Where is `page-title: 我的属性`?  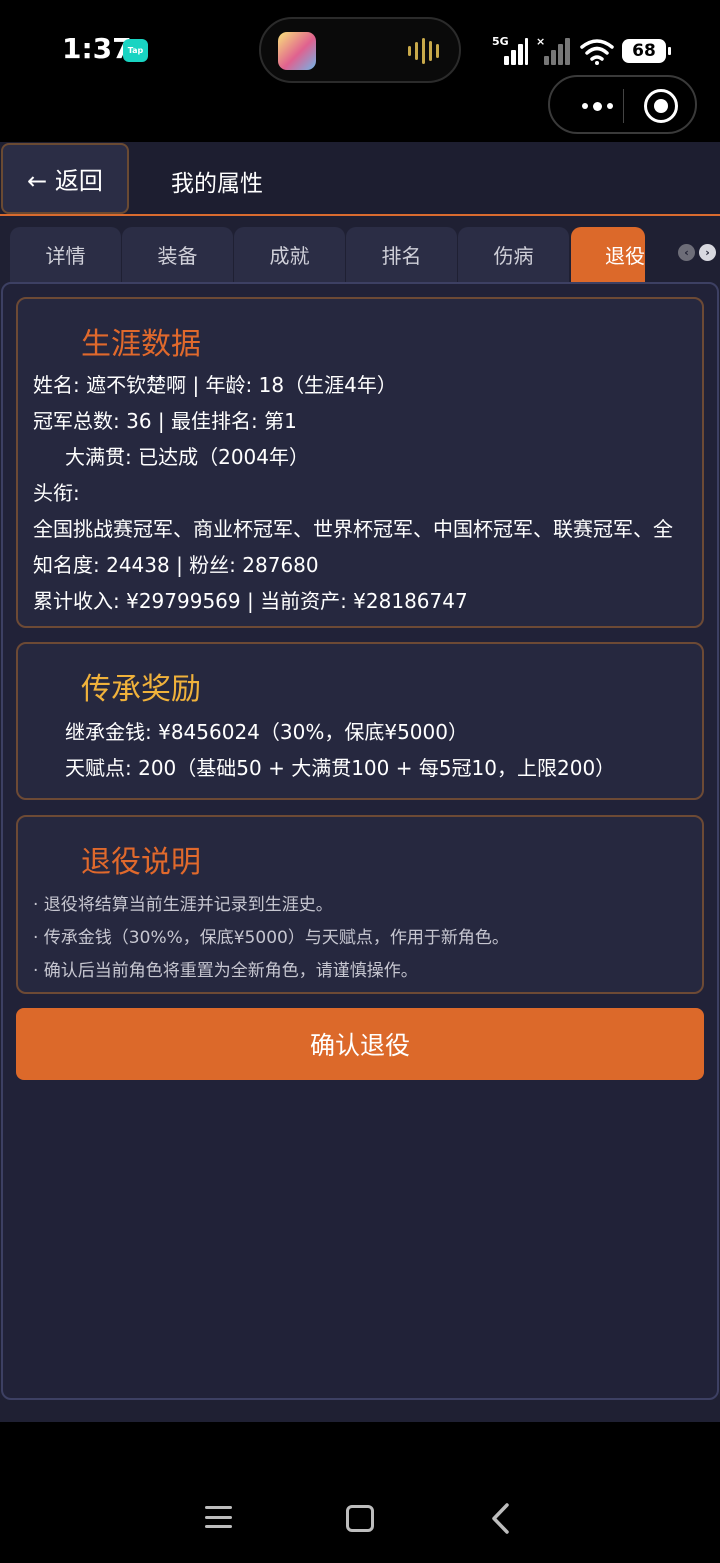 page-title: 我的属性 is located at coordinates (217, 184).